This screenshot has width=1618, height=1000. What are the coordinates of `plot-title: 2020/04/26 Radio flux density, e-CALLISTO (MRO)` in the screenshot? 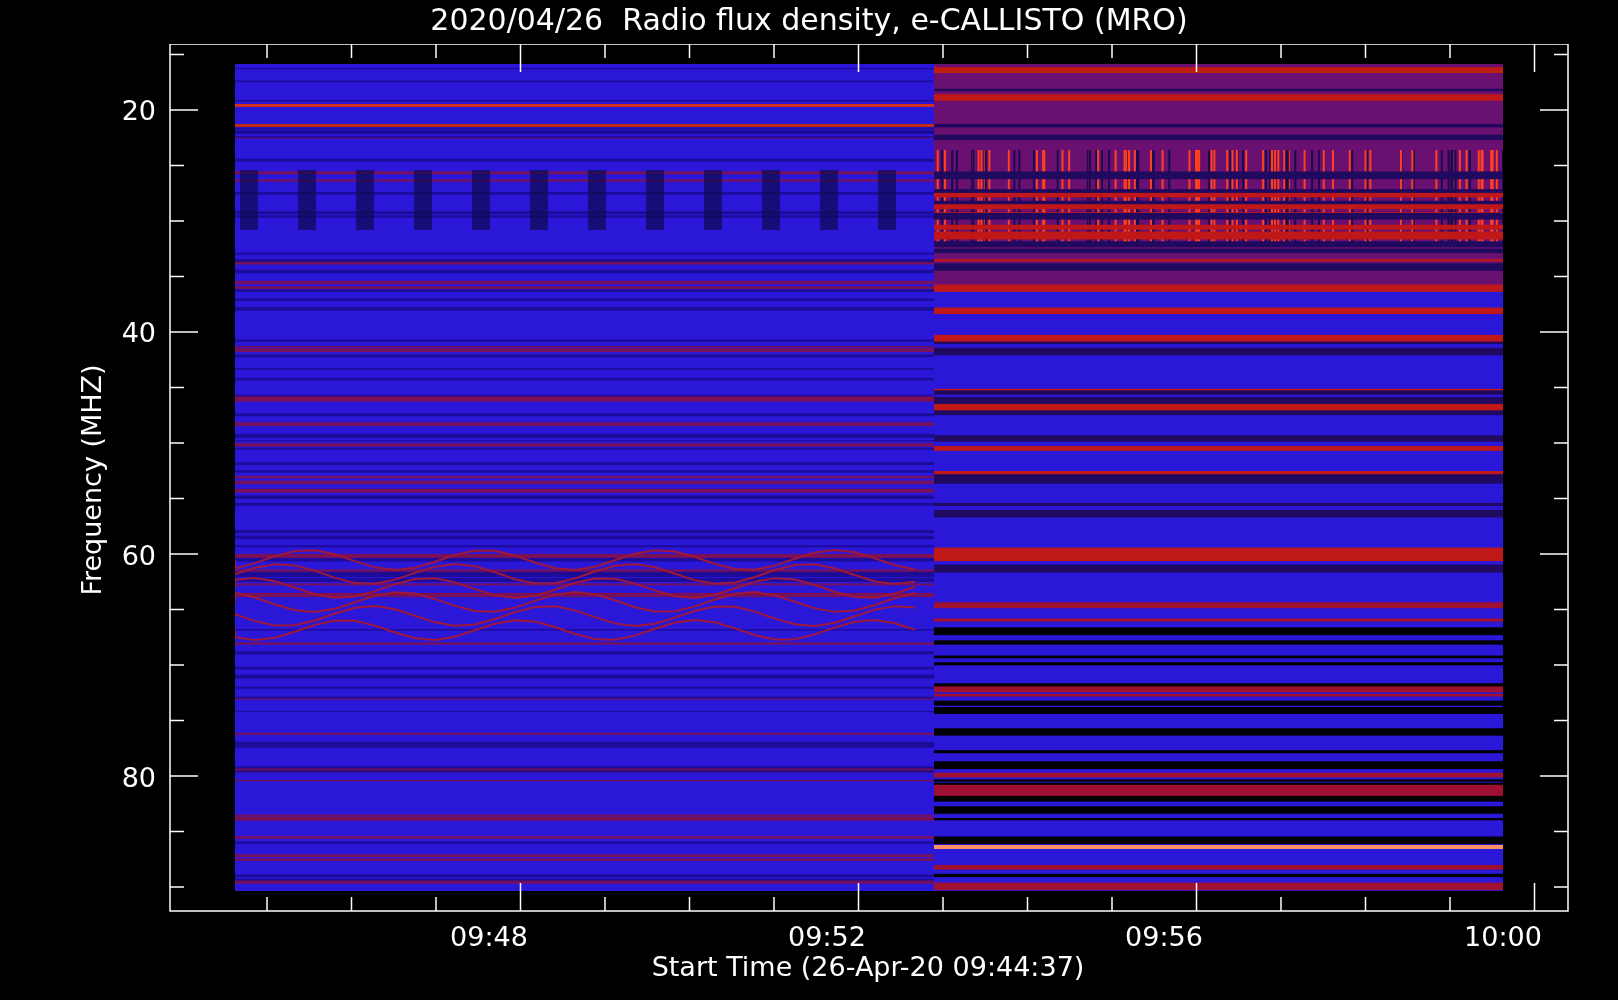 It's located at (809, 20).